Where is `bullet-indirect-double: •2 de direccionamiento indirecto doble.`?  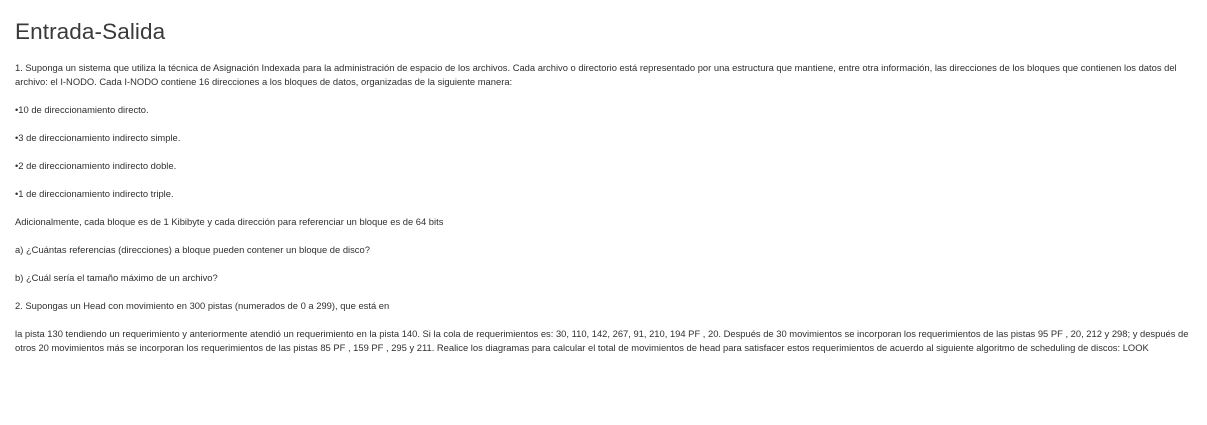 bullet-indirect-double: •2 de direccionamiento indirecto doble. is located at coordinates (96, 165).